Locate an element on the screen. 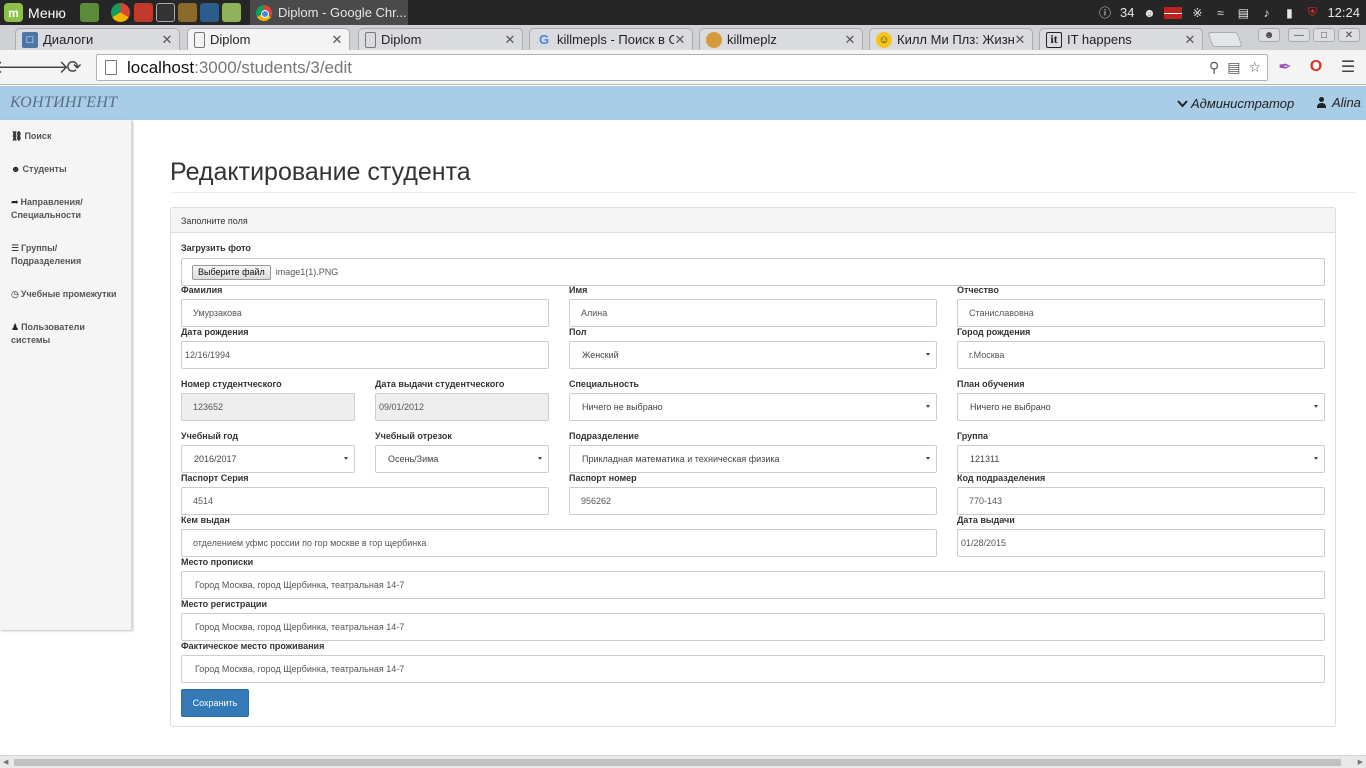  browser-tab: □ Диалоги ✕ is located at coordinates (97, 39).